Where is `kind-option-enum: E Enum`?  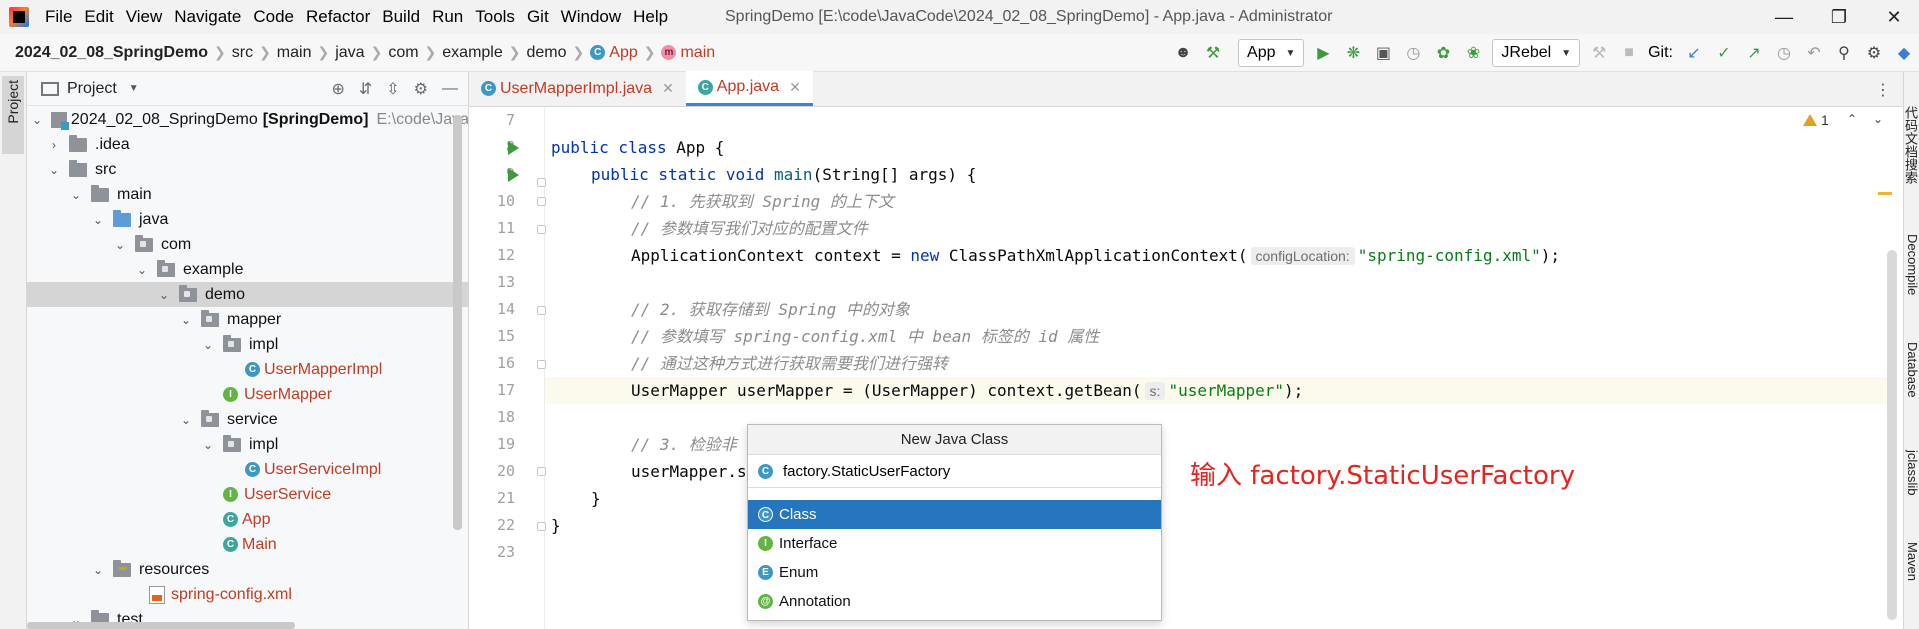
kind-option-enum: E Enum is located at coordinates (954, 572).